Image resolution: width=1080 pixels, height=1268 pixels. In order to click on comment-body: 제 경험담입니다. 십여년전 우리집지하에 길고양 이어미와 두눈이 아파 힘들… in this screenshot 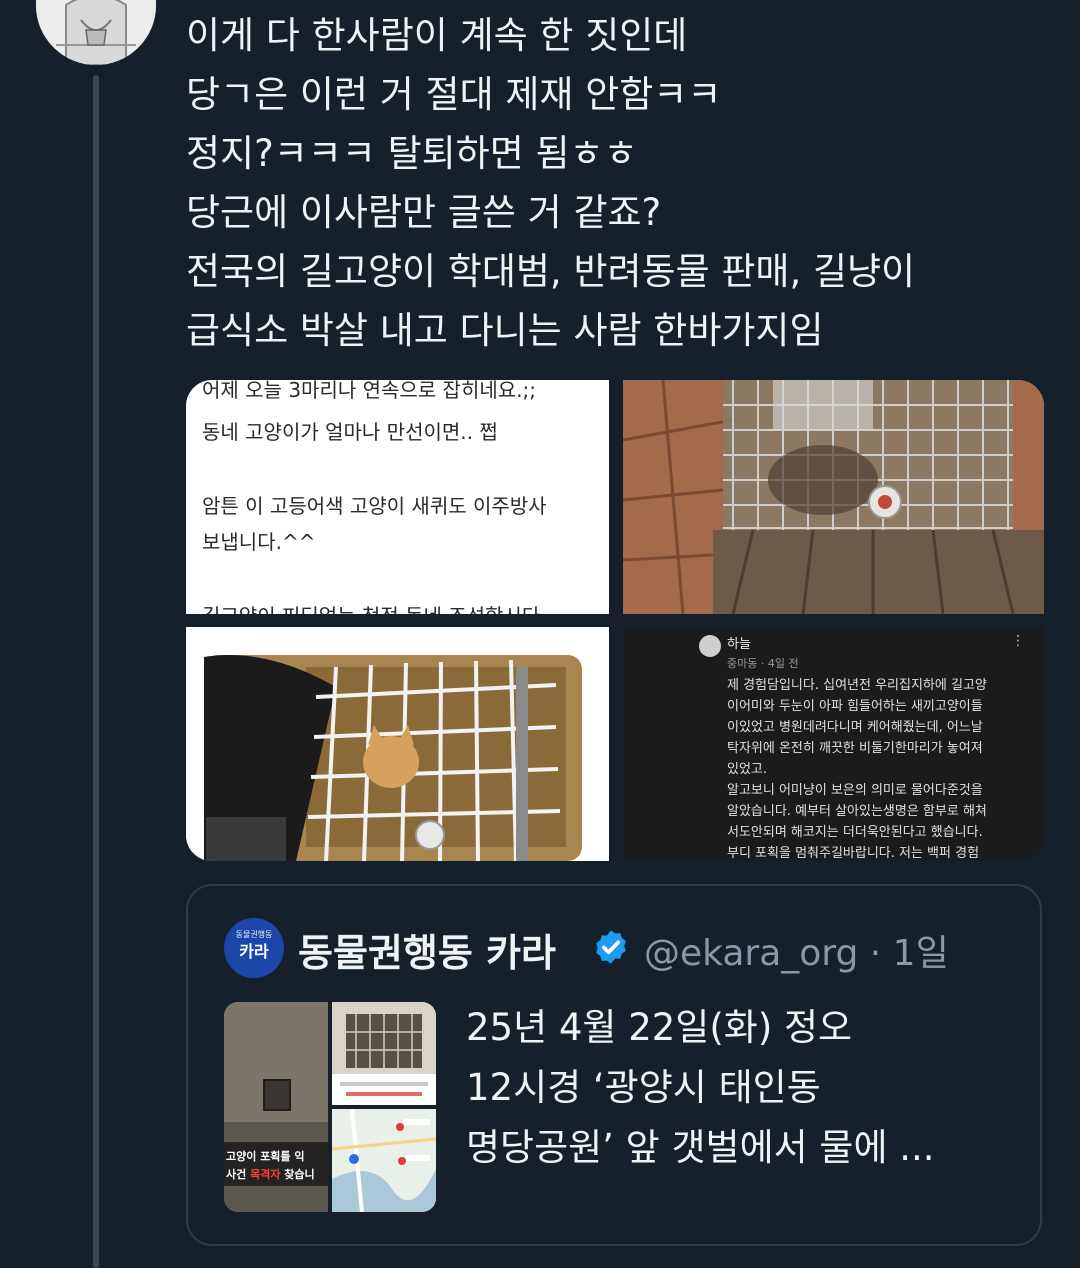, I will do `click(877, 768)`.